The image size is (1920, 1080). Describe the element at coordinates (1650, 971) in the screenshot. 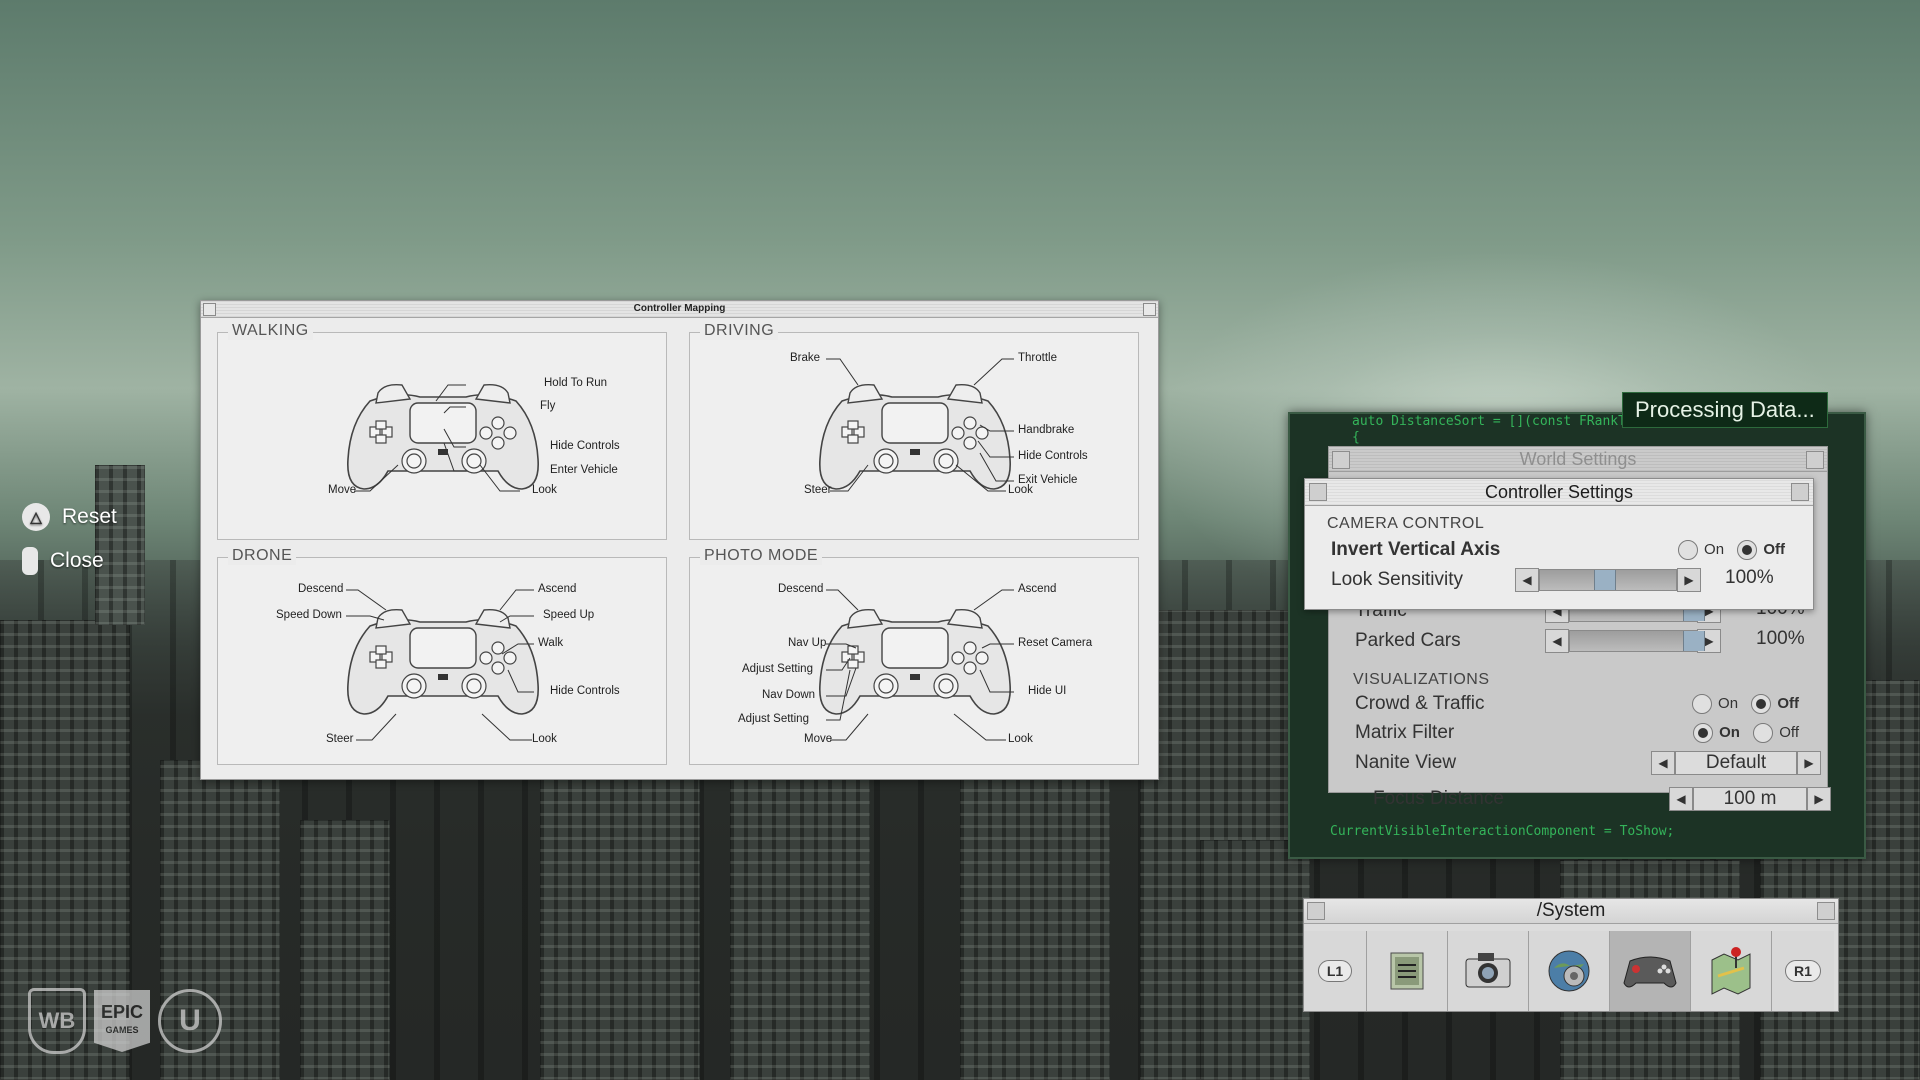

I see `tab-controller` at that location.